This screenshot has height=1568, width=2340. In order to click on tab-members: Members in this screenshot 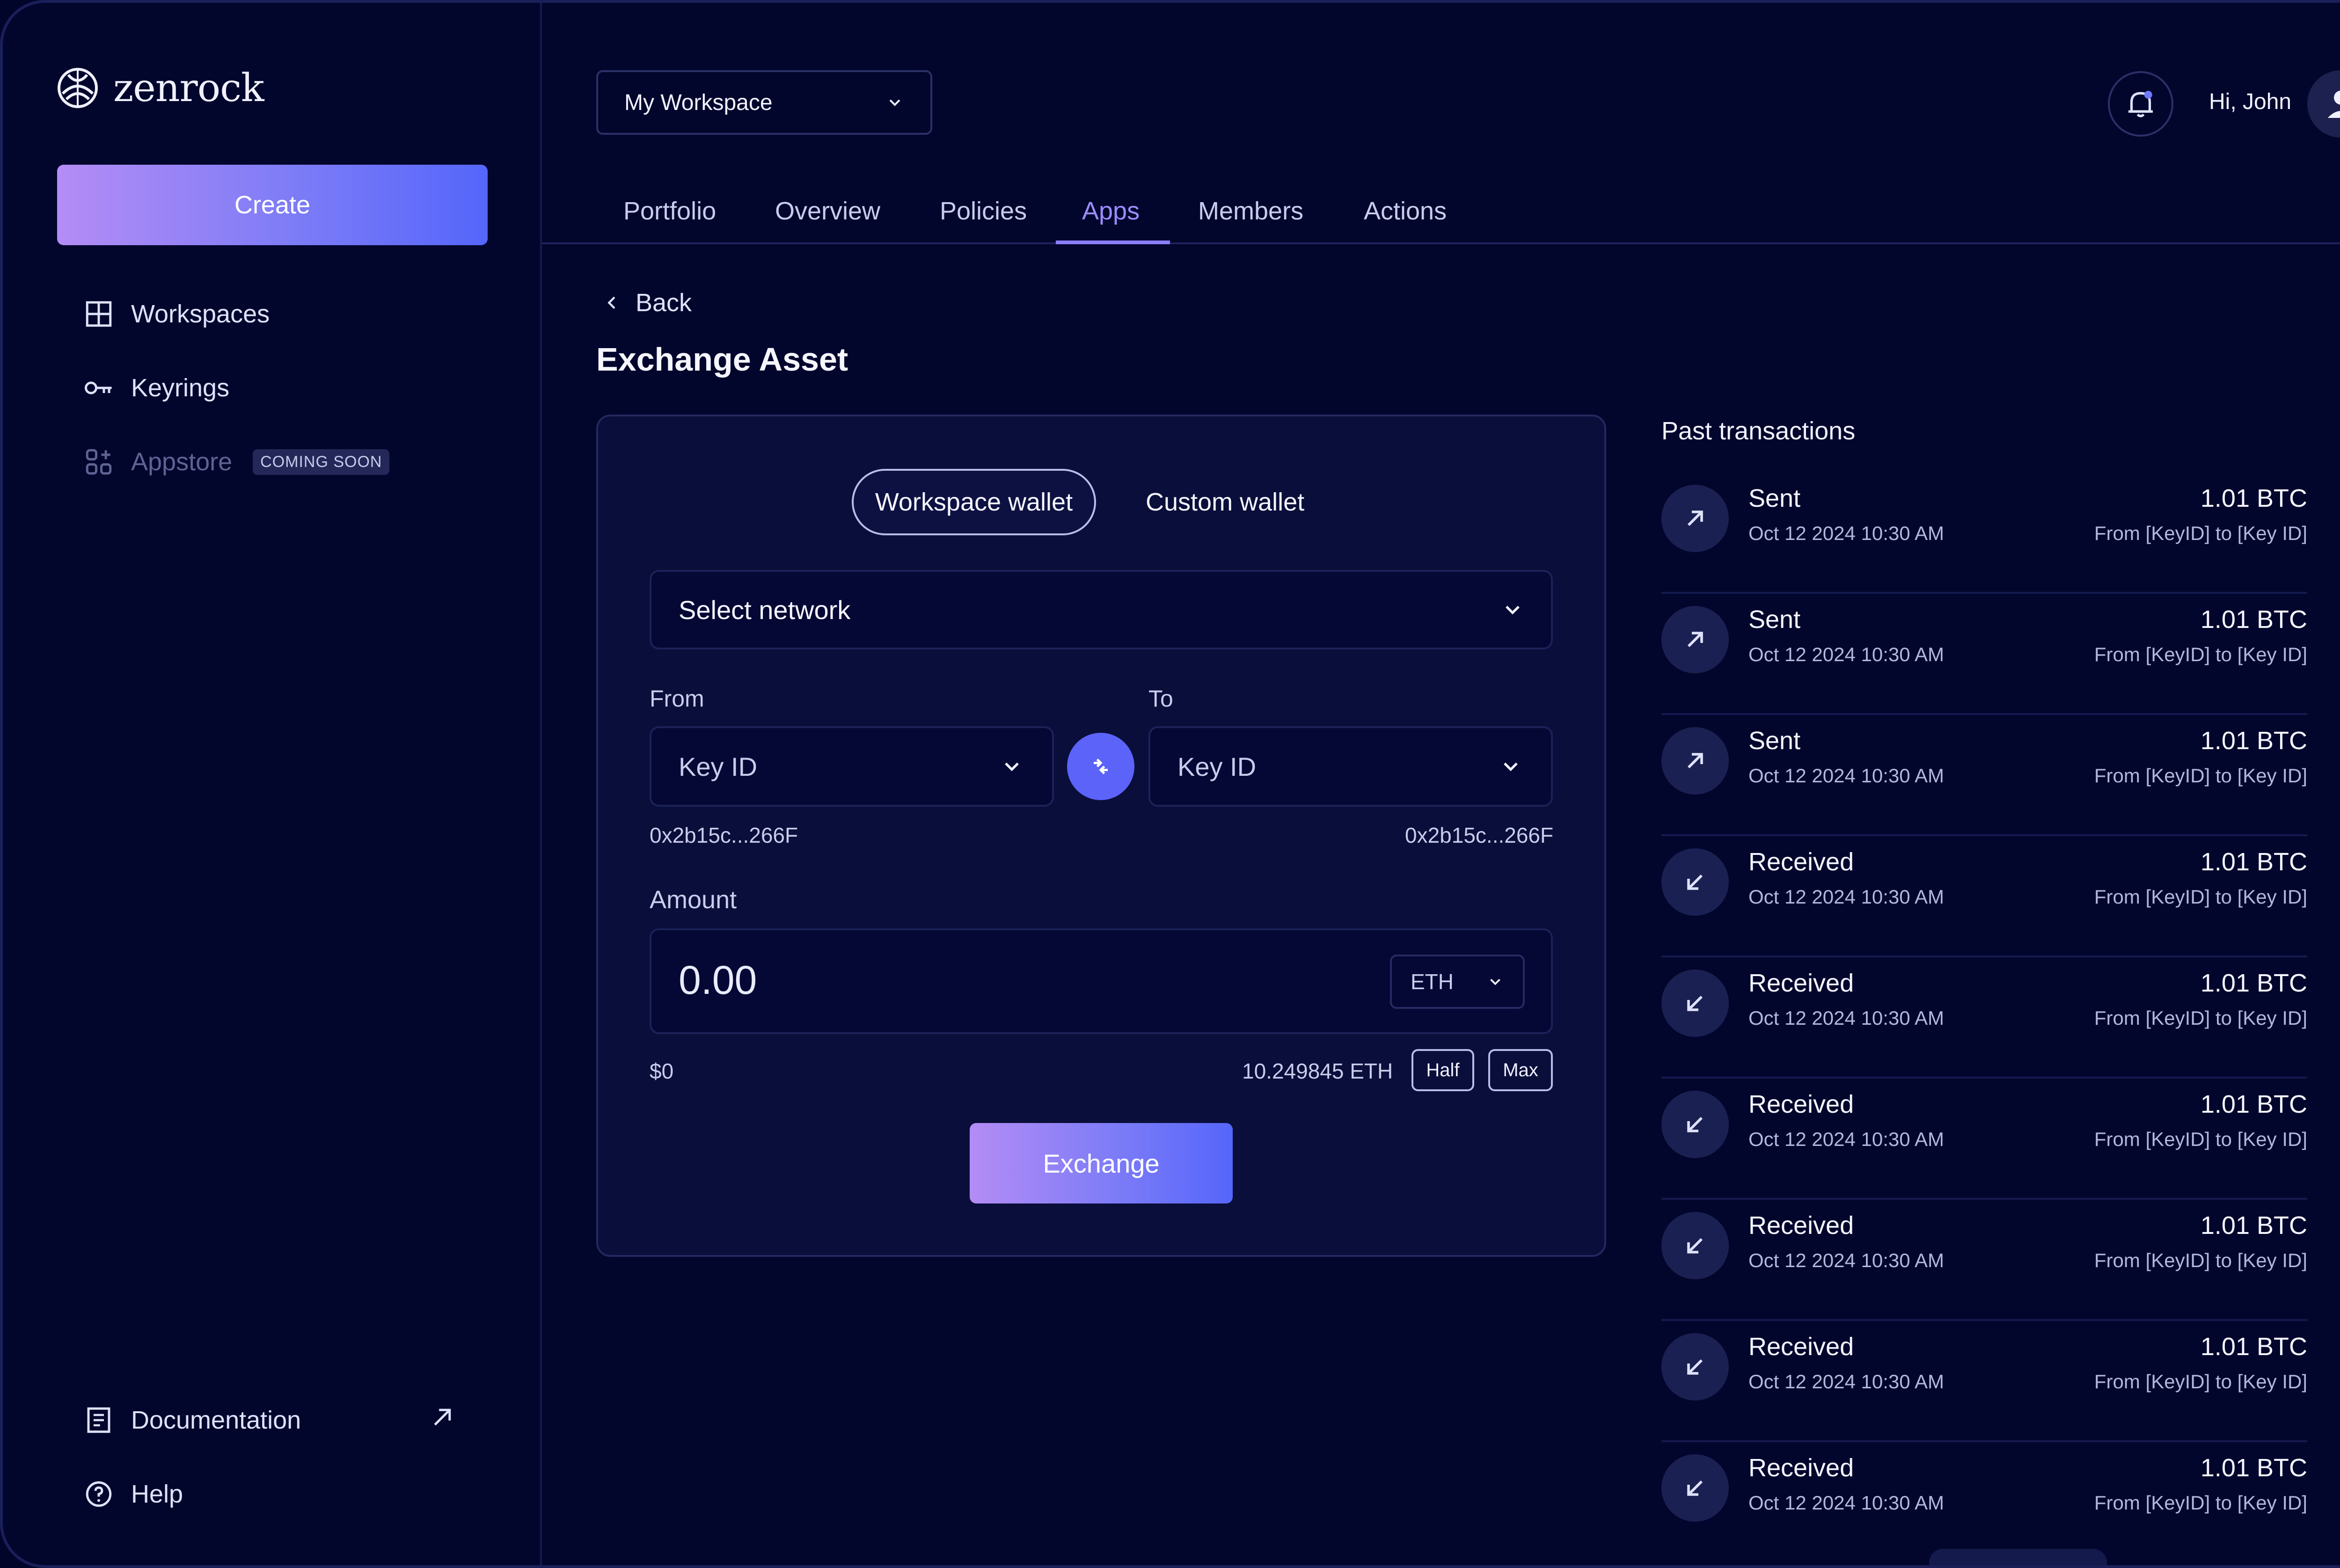, I will do `click(1250, 211)`.